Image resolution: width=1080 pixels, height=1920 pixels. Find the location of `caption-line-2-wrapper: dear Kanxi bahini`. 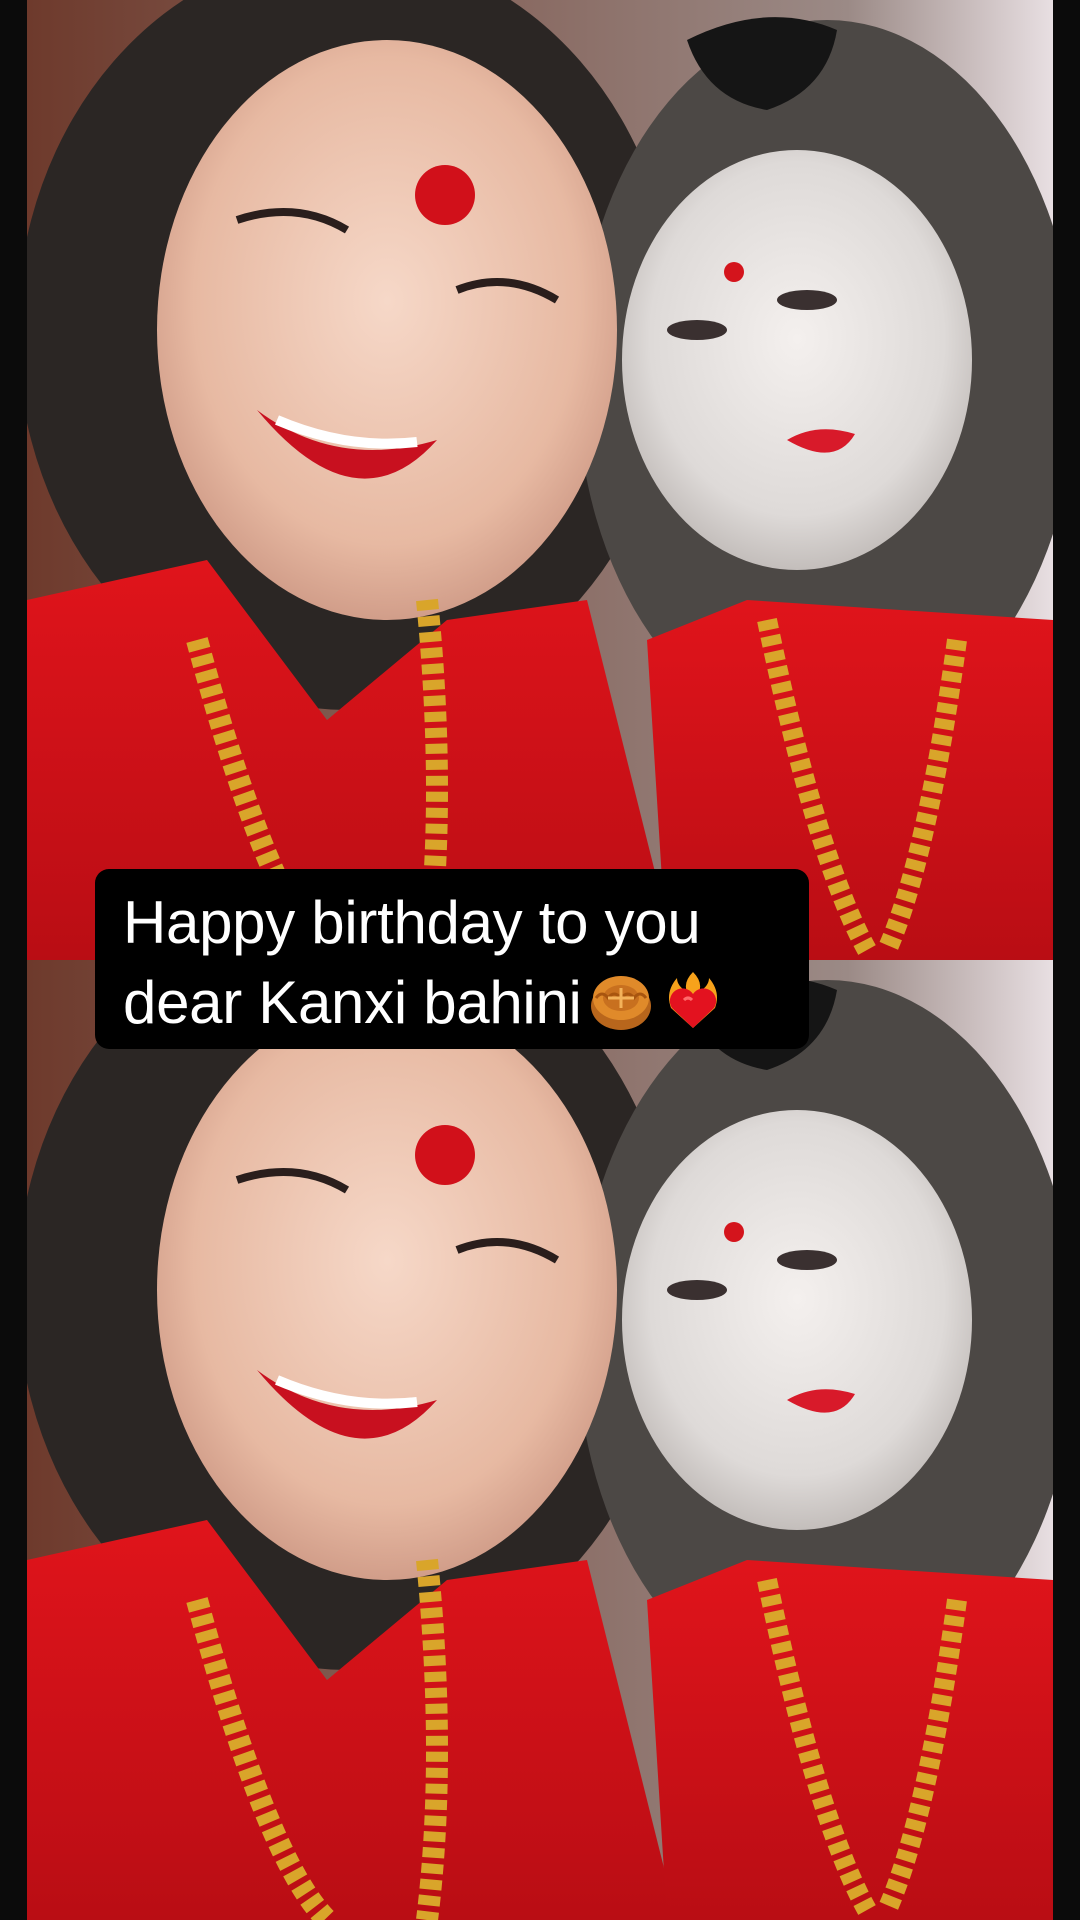

caption-line-2-wrapper: dear Kanxi bahini is located at coordinates (453, 1003).